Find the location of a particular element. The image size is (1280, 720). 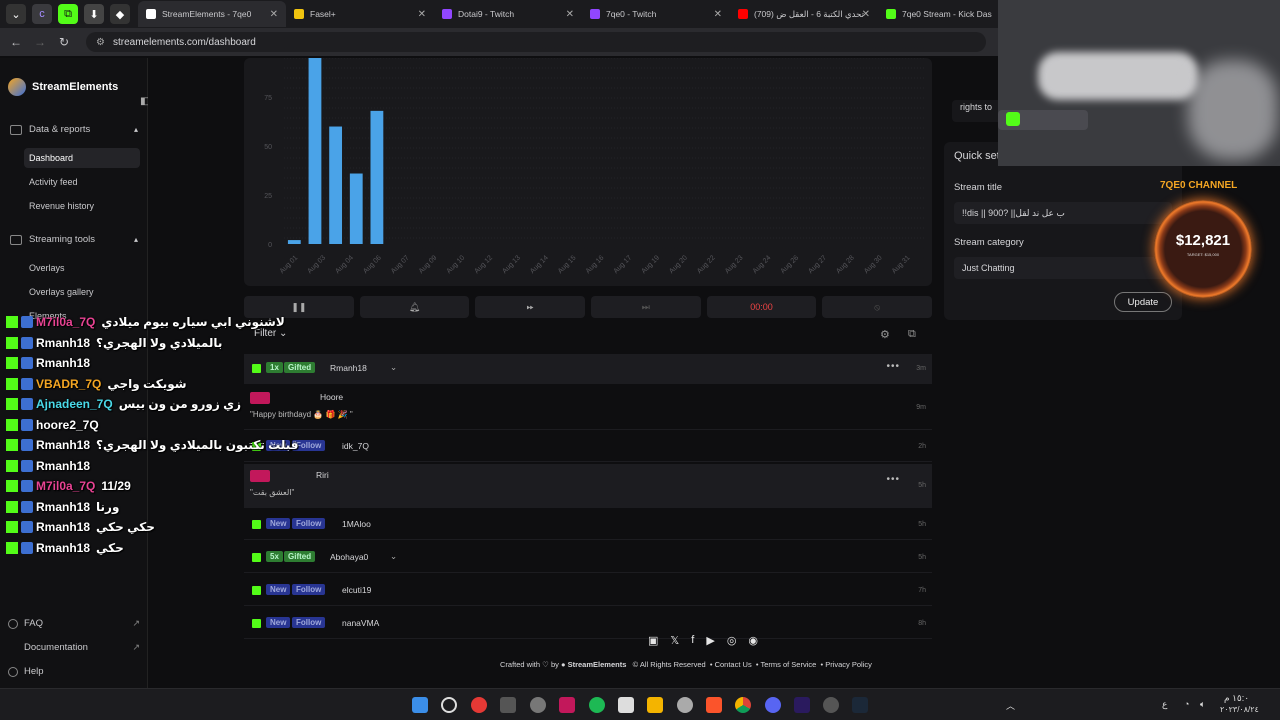

brand-logo: StreamElements is located at coordinates (63, 87).